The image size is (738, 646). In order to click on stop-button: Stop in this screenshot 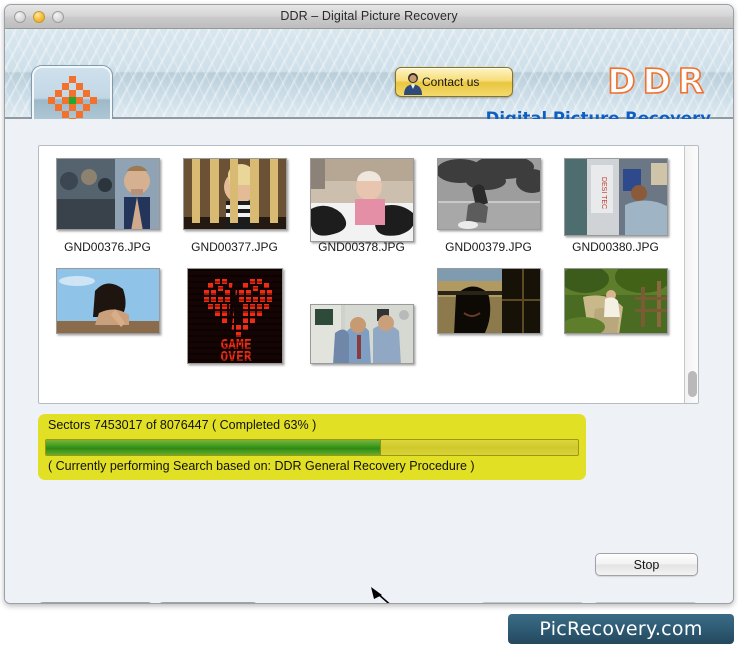, I will do `click(646, 564)`.